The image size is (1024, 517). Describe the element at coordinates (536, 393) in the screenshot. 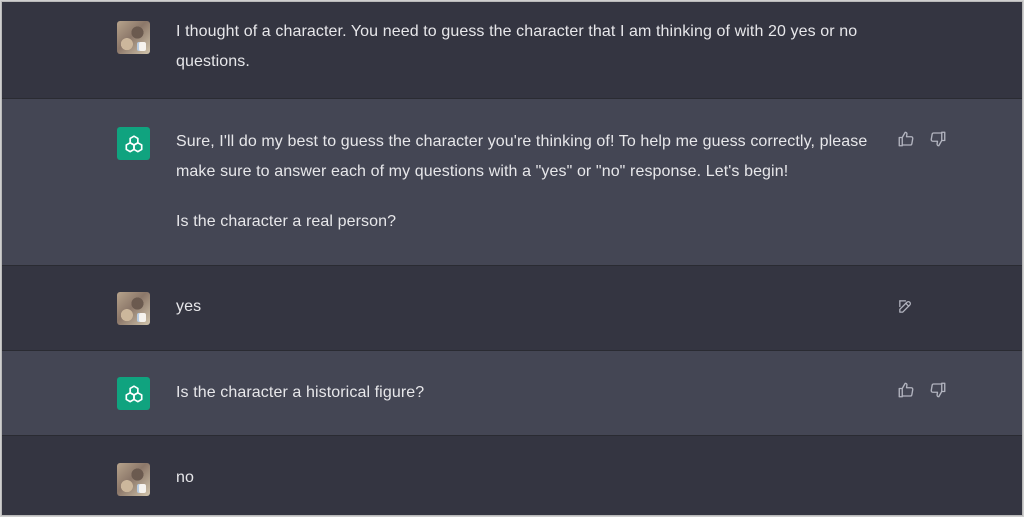

I see `message-text: Is the character a historical figure?` at that location.